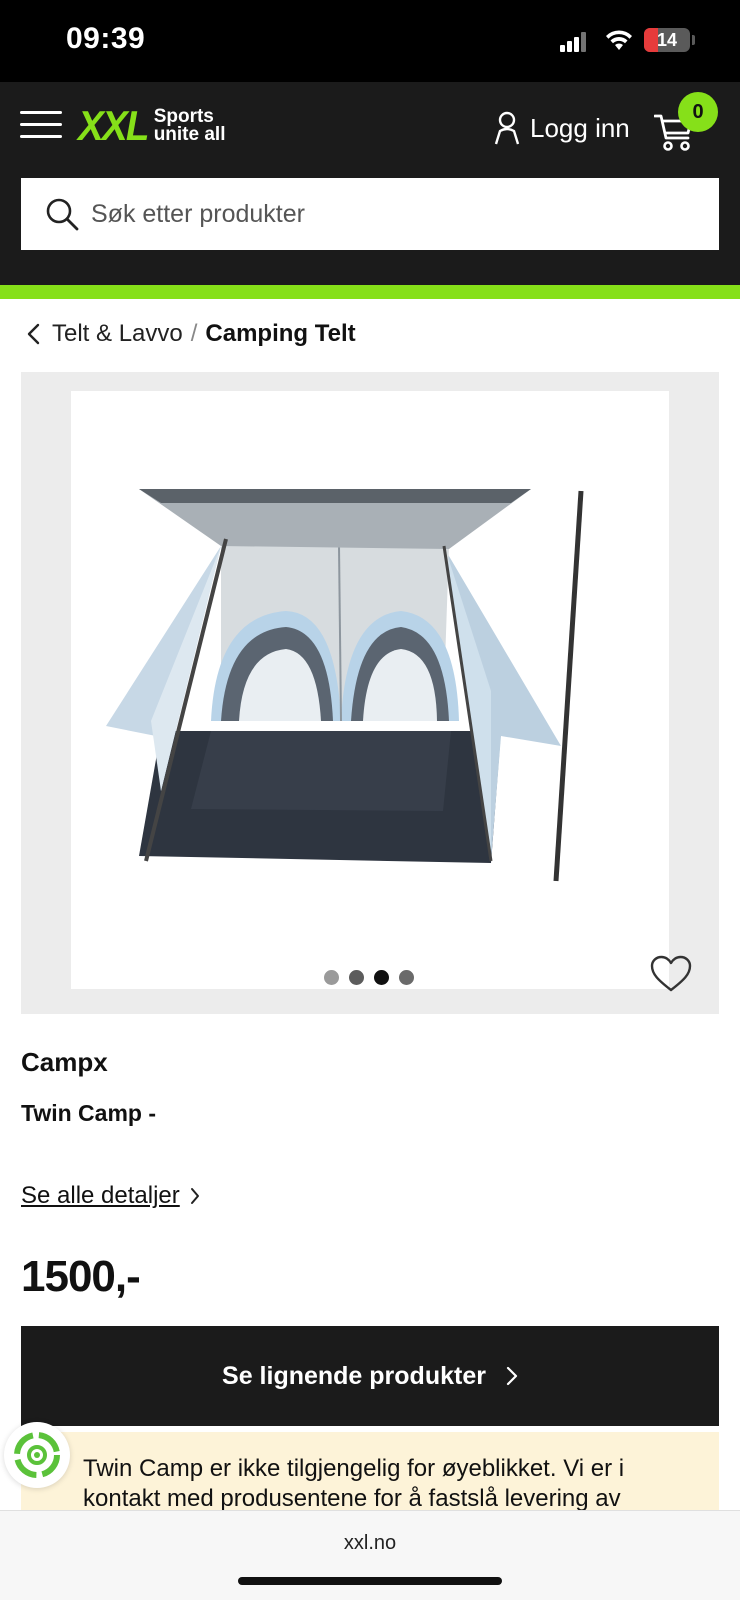 The height and width of the screenshot is (1600, 740). What do you see at coordinates (370, 292) in the screenshot?
I see `promo-strip` at bounding box center [370, 292].